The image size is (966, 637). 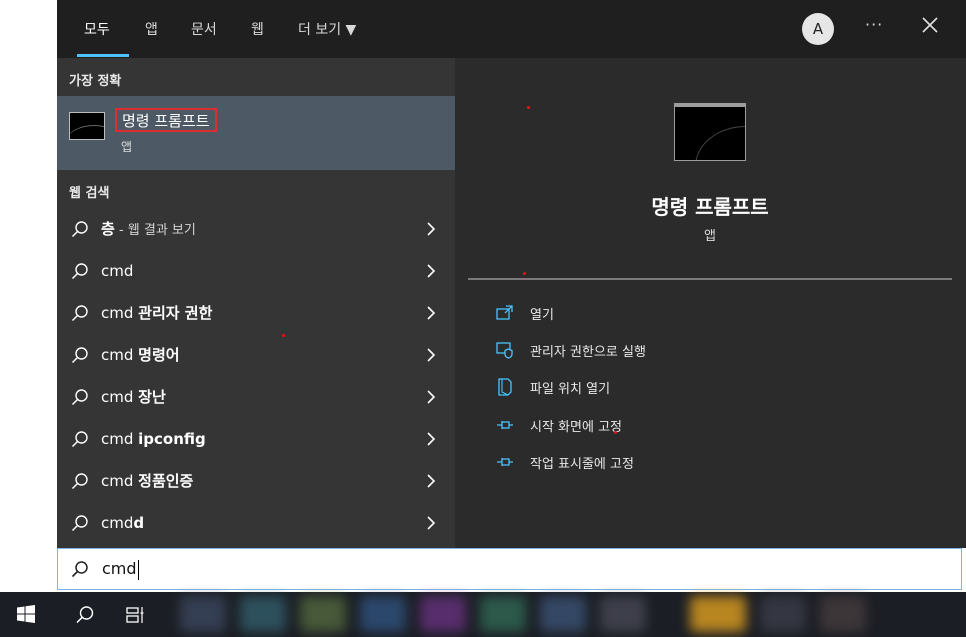 I want to click on tab-documents: 문서, so click(x=204, y=30).